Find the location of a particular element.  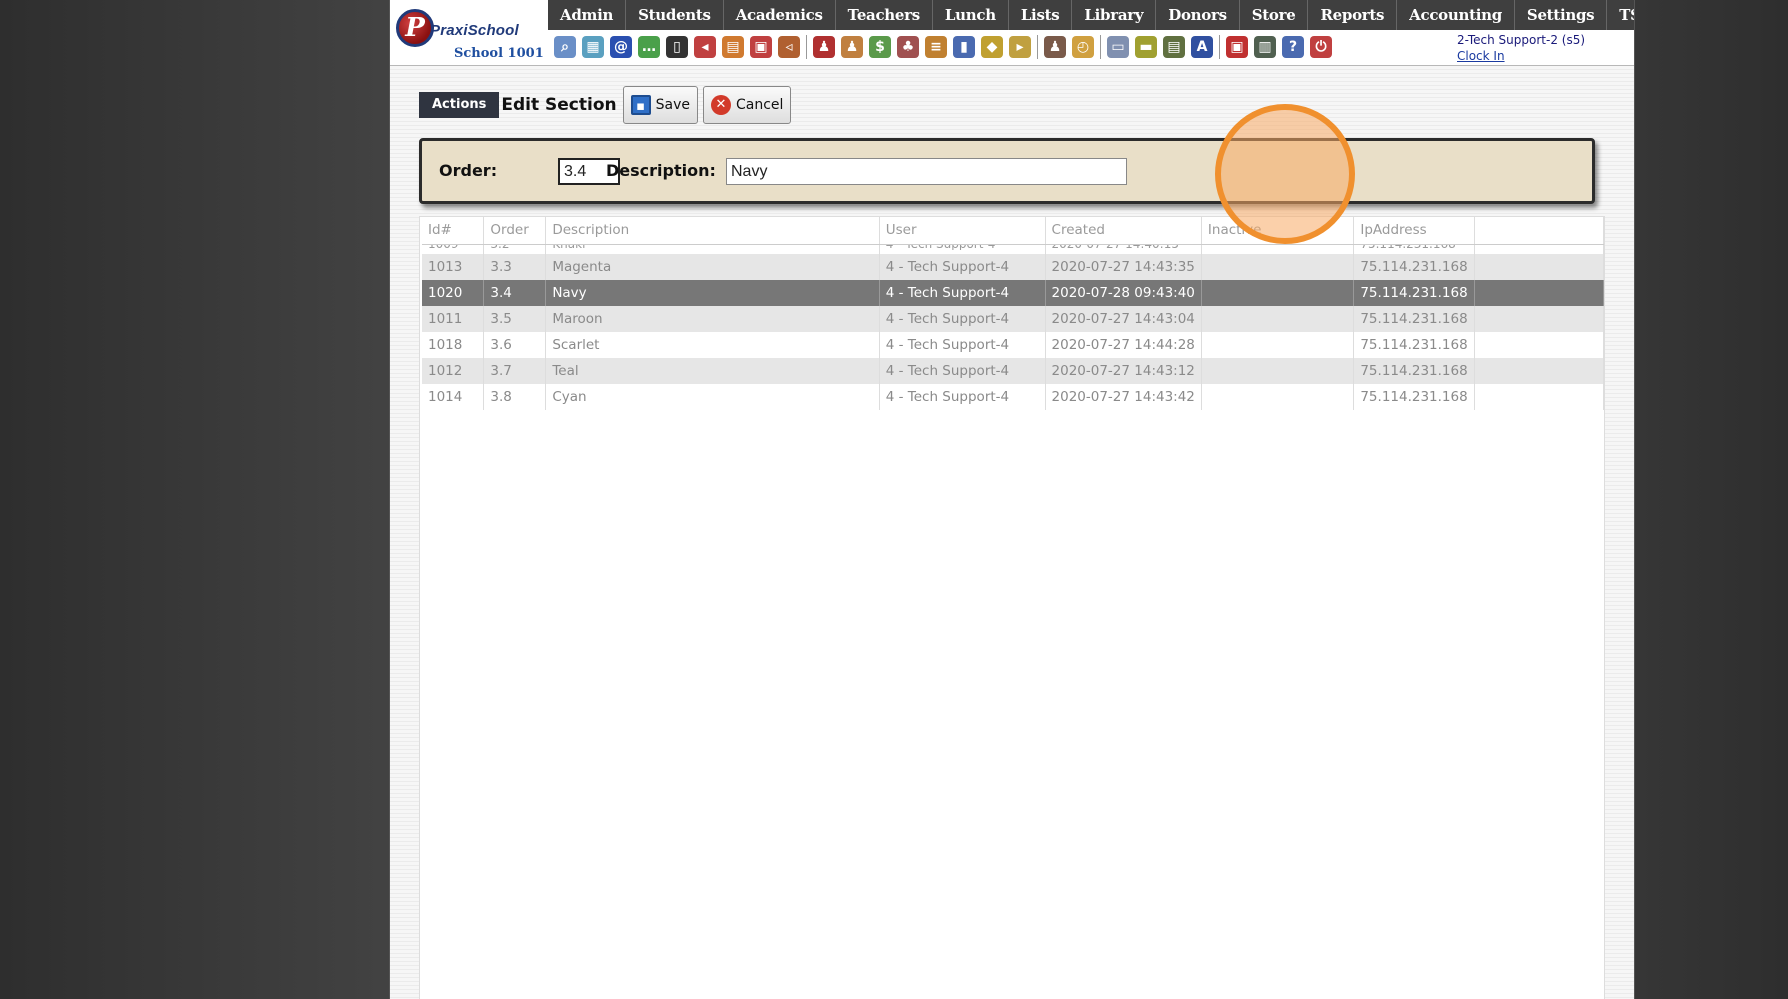

cancel-button: ✕ Cancel is located at coordinates (747, 105).